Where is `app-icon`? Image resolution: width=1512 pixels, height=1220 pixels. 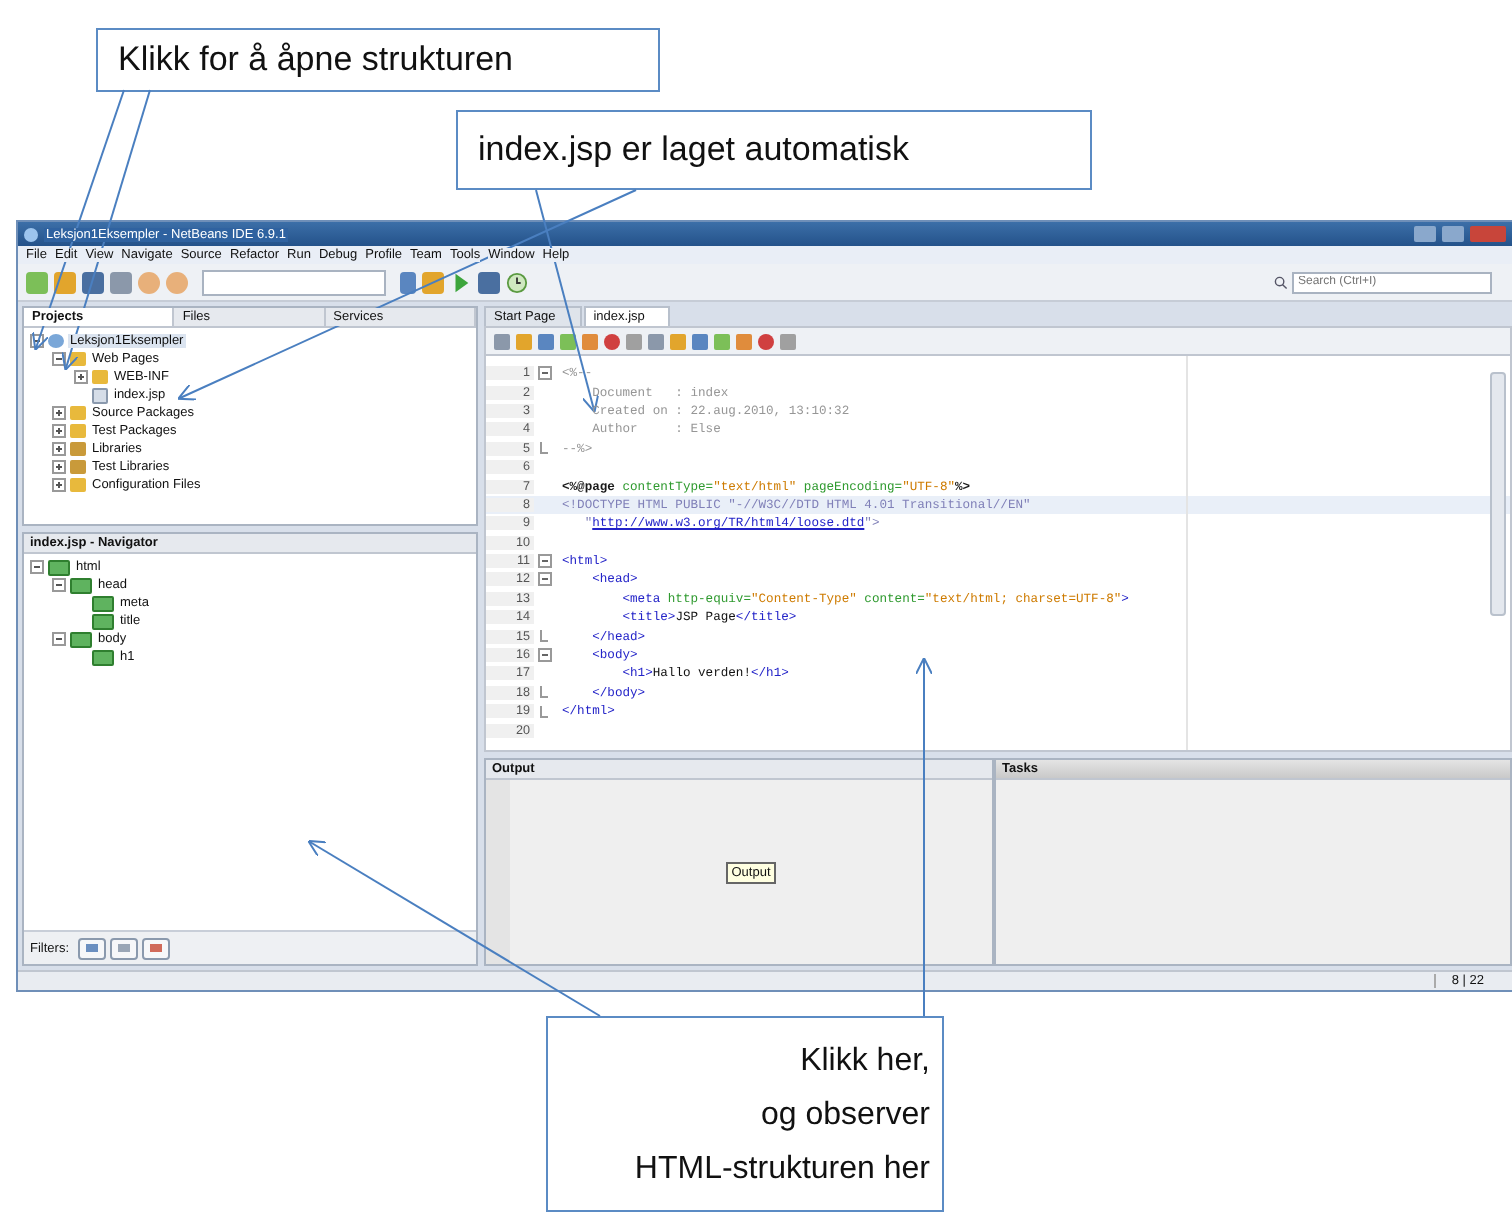
app-icon is located at coordinates (31, 234).